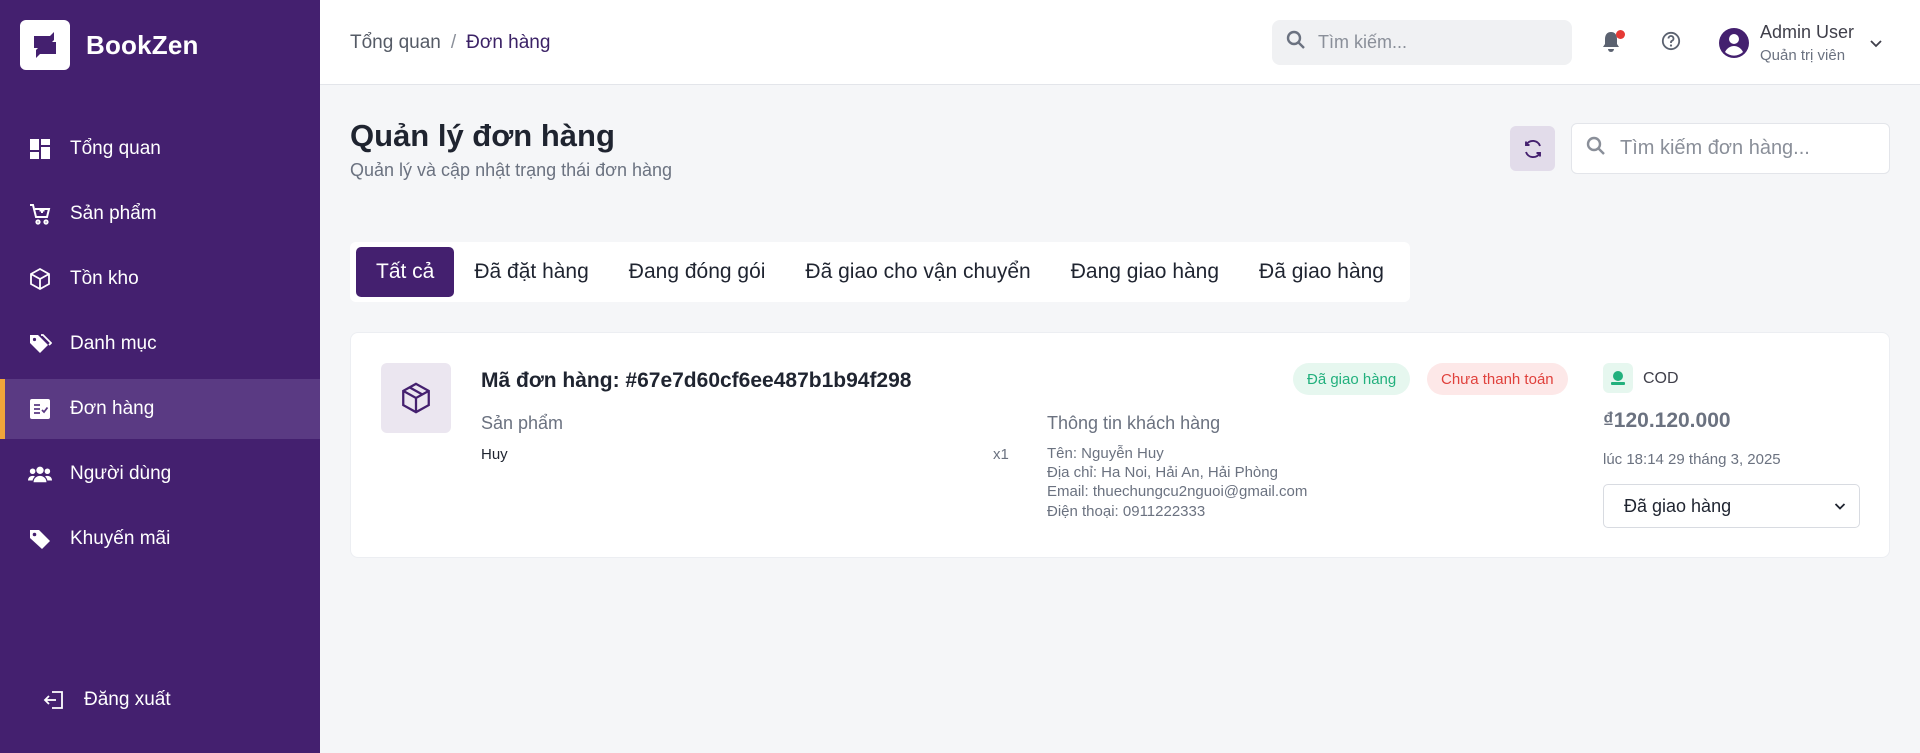 The height and width of the screenshot is (753, 1920). I want to click on tab-shipping: Đang giao hàng, so click(1145, 272).